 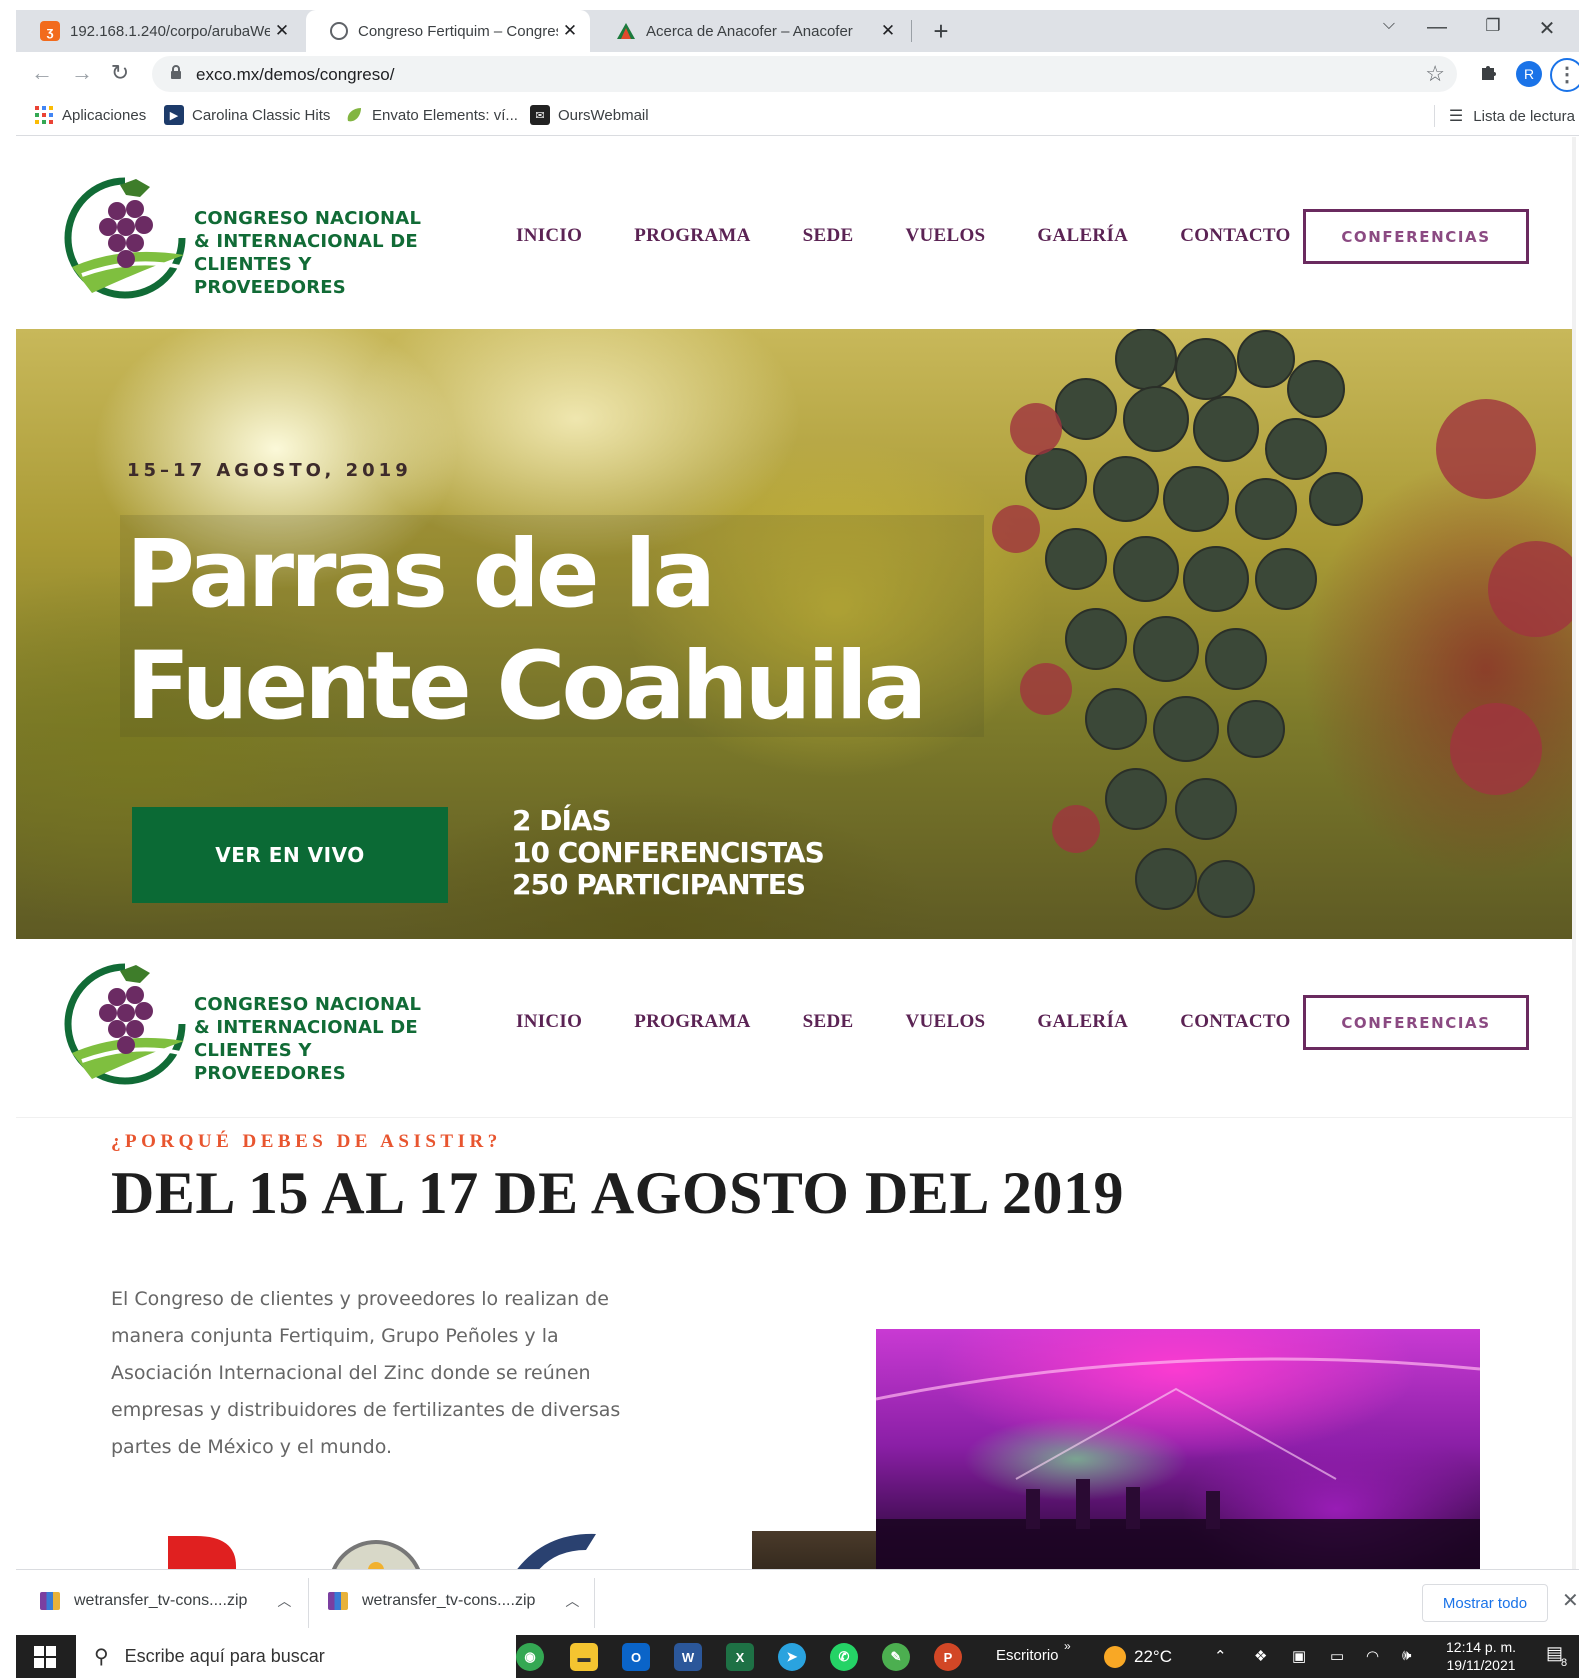 What do you see at coordinates (1178, 1463) in the screenshot?
I see `tent-lights-graphic` at bounding box center [1178, 1463].